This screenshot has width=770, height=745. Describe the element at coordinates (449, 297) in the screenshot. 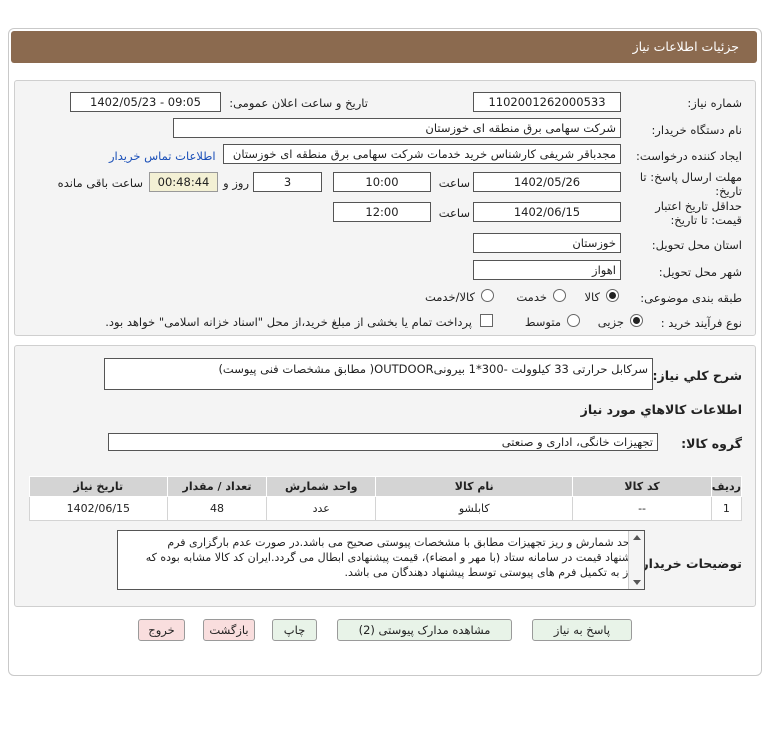

I see `category-option-goods-service: کالا/خدمت` at that location.